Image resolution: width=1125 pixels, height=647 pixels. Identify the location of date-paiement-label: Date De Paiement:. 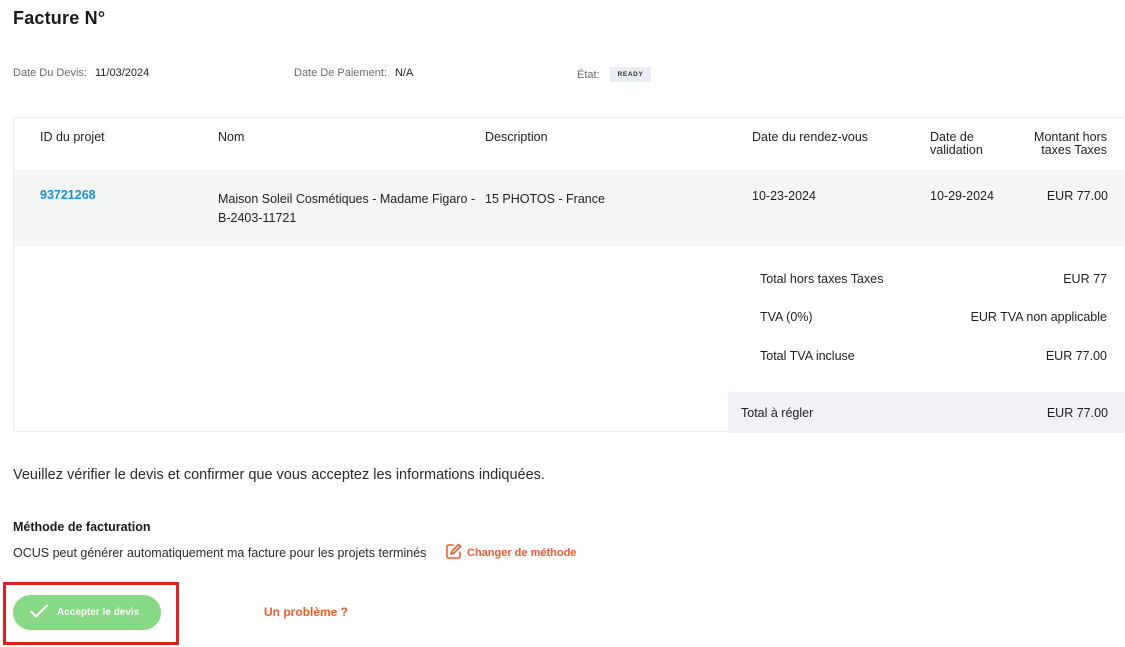
(340, 73).